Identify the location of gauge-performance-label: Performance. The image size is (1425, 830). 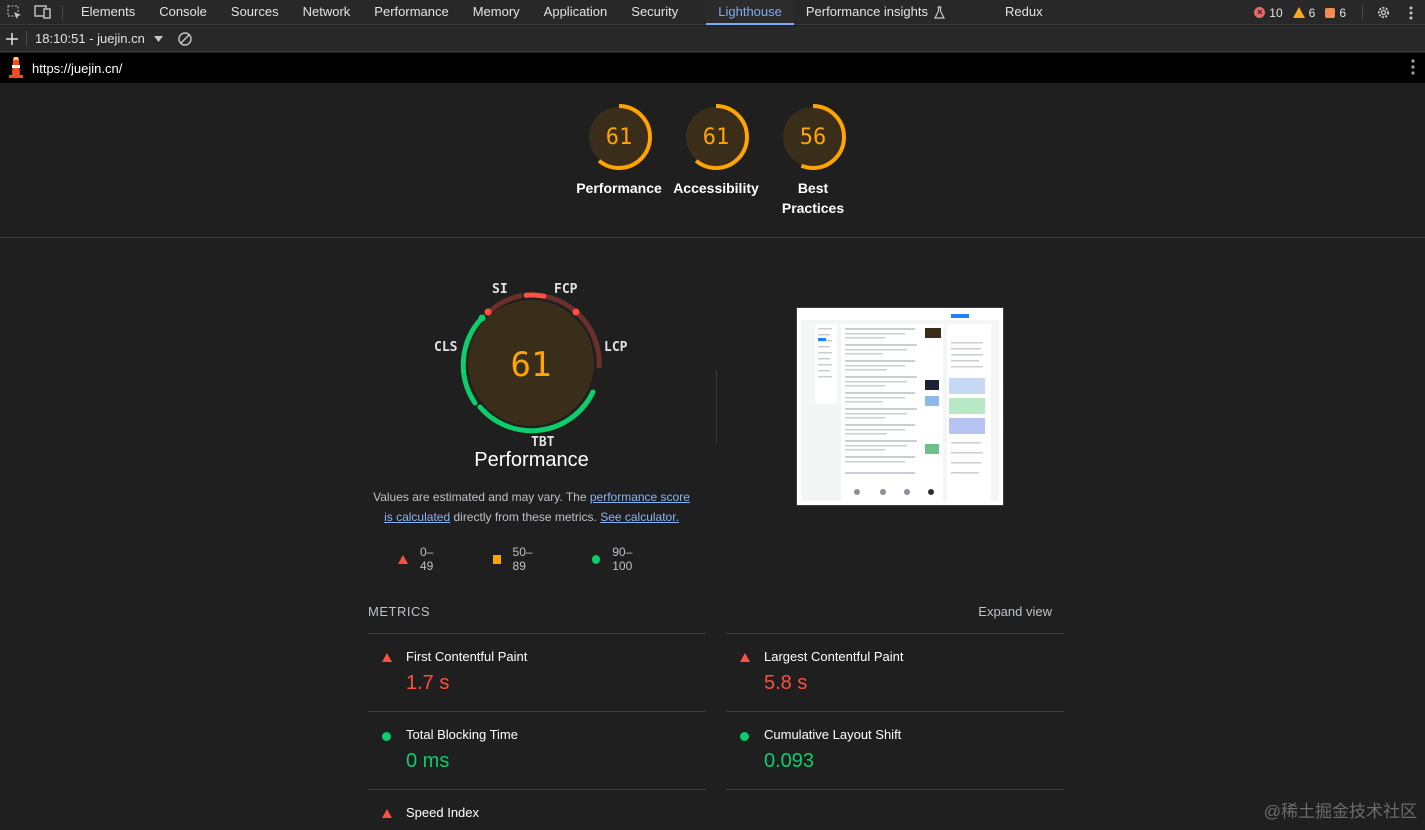
(619, 188).